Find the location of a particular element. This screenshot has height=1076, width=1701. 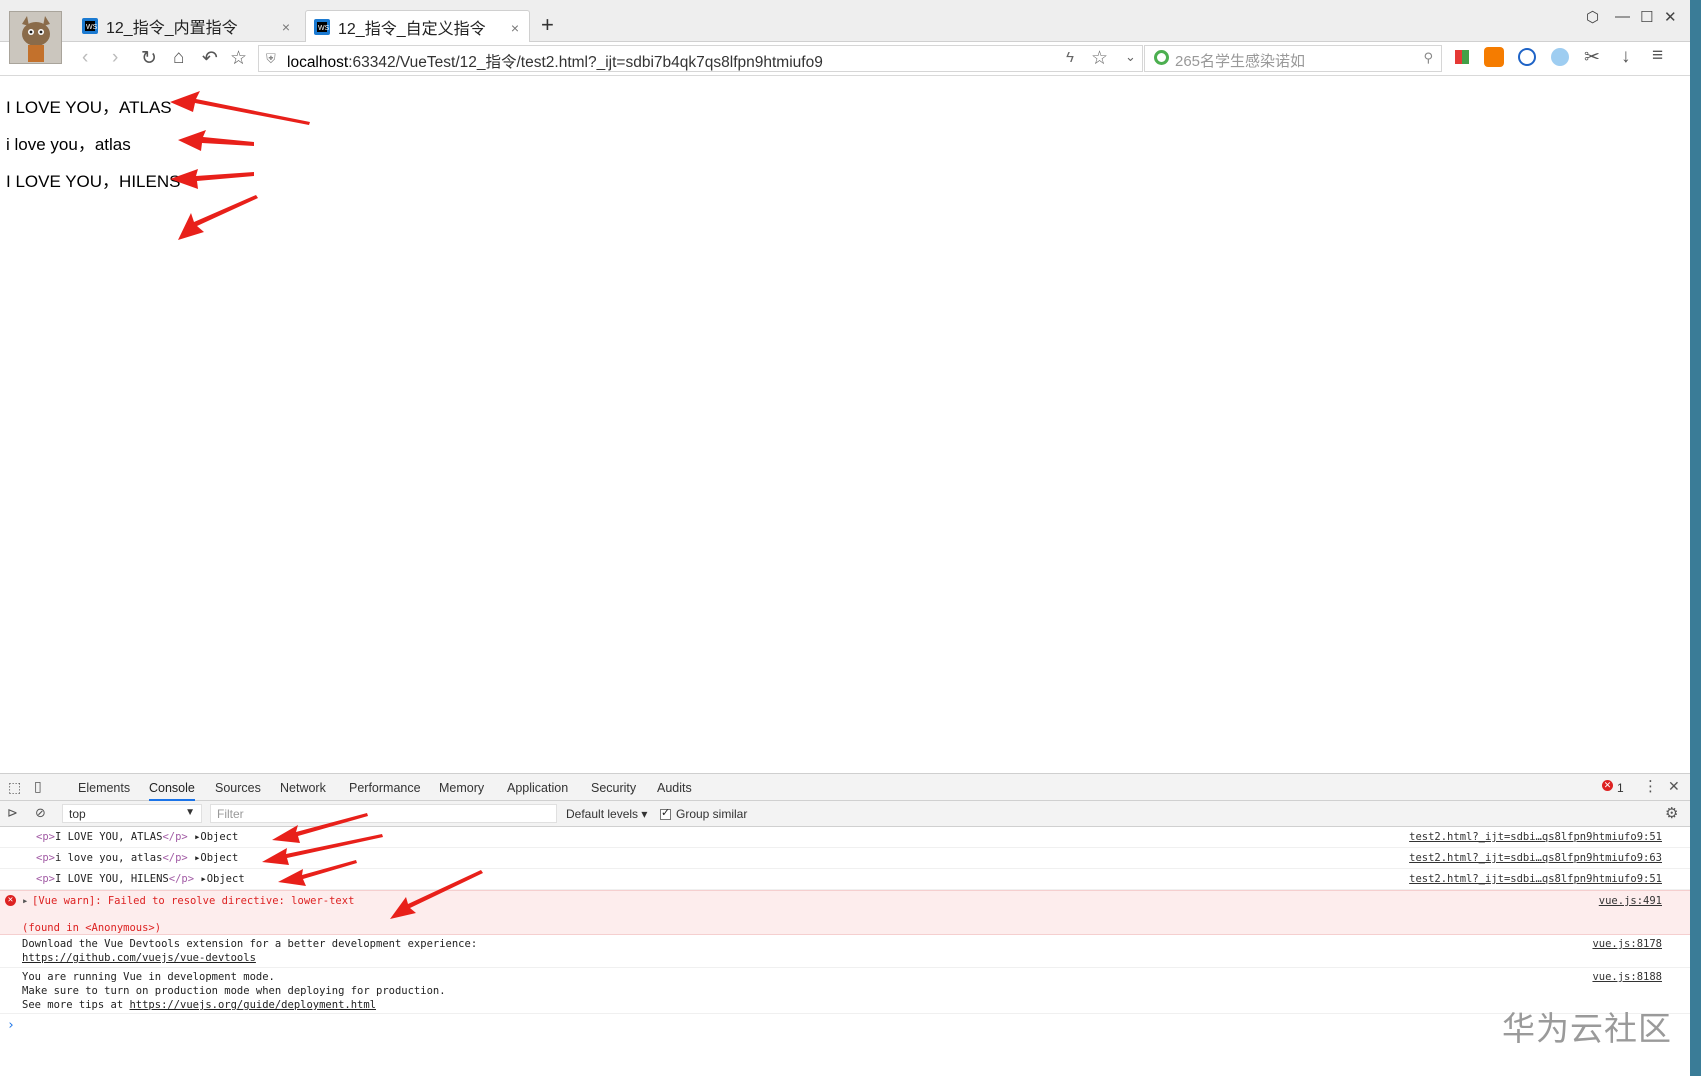

clear-console-icon: ⊘ is located at coordinates (40, 813).